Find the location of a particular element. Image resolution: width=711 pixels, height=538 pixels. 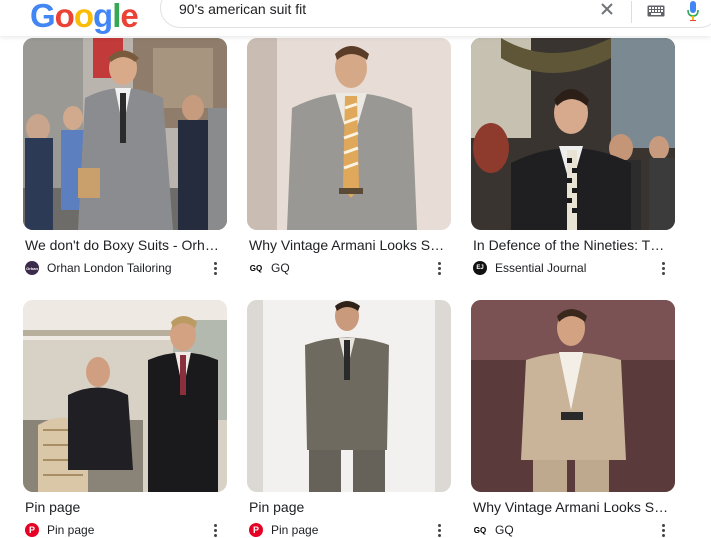

result-source: EJ Essential Journal is located at coordinates (529, 268).